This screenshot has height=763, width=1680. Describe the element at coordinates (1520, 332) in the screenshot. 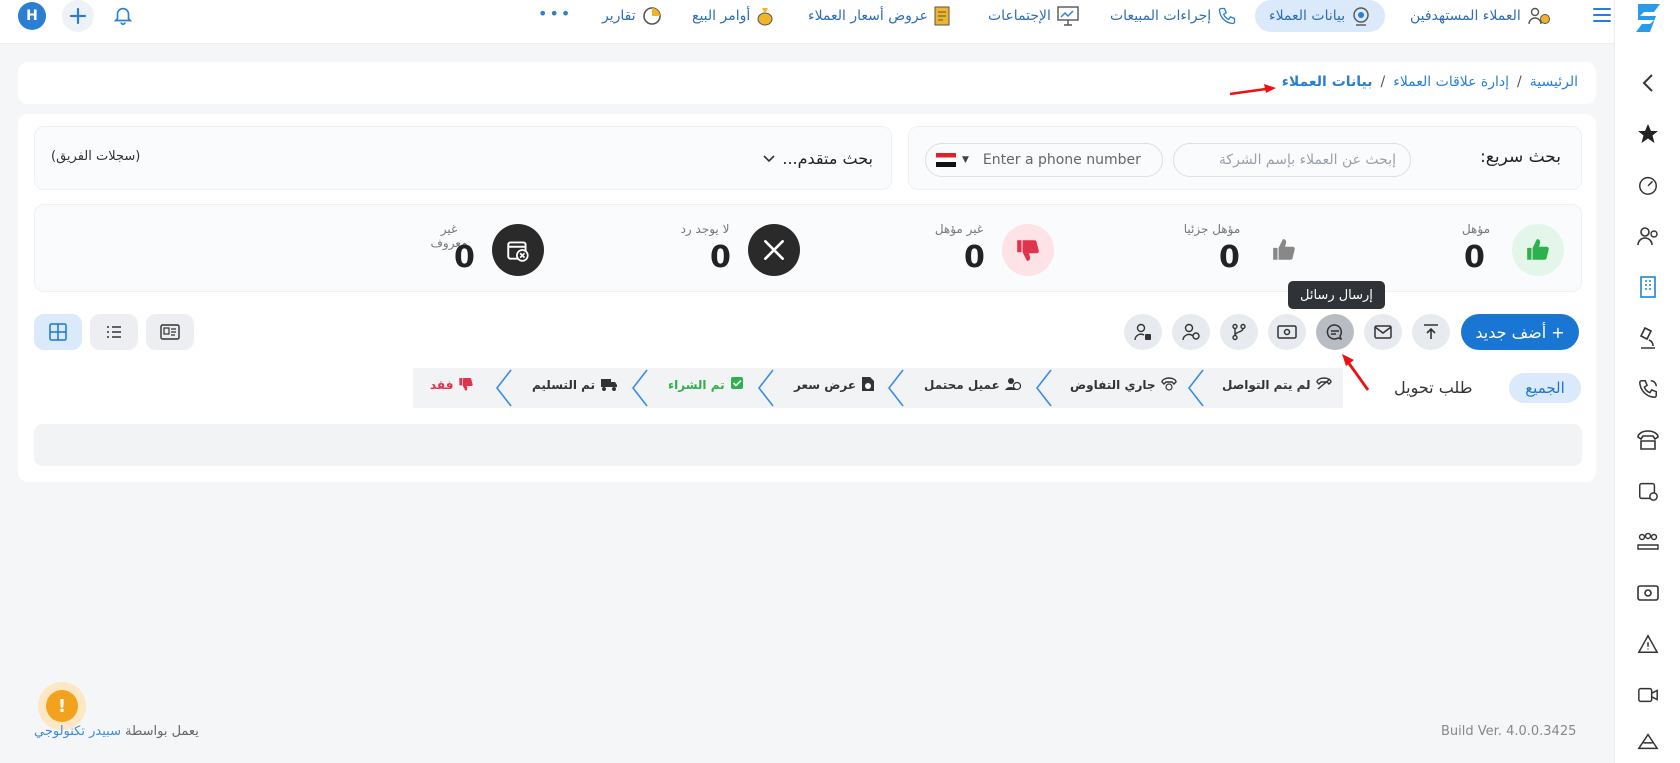

I see `add-new-button: + أضف جديد` at that location.